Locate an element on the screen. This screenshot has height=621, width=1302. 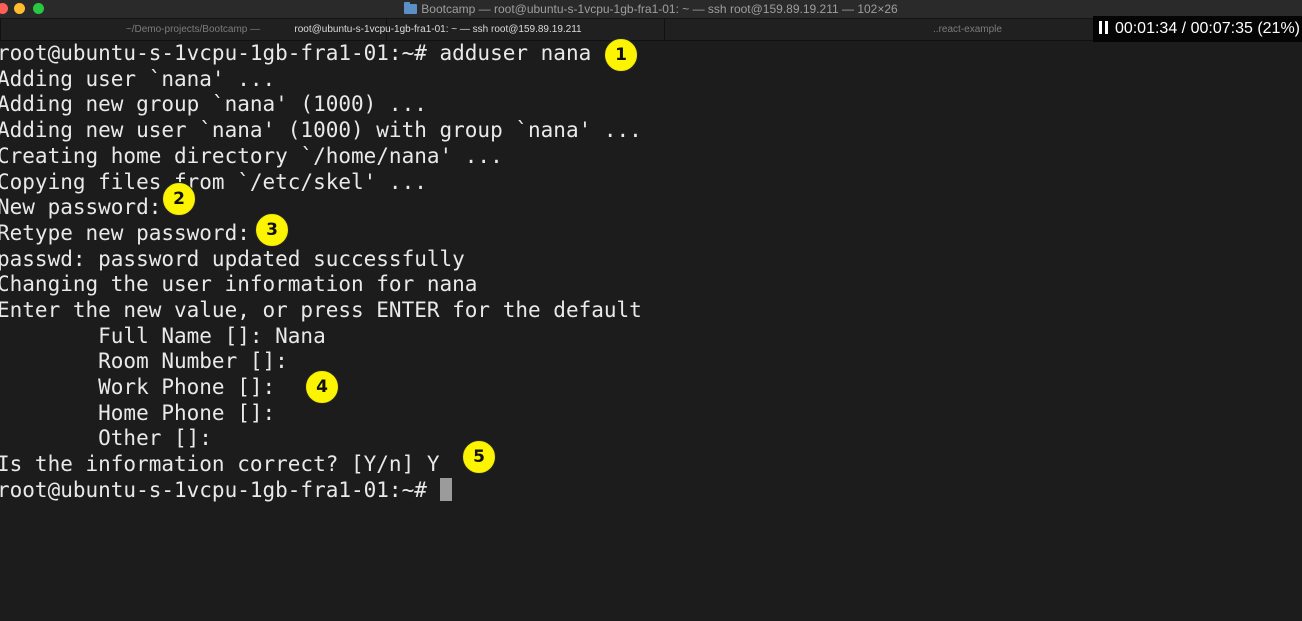
annotation-marker-2: 2 is located at coordinates (179, 199).